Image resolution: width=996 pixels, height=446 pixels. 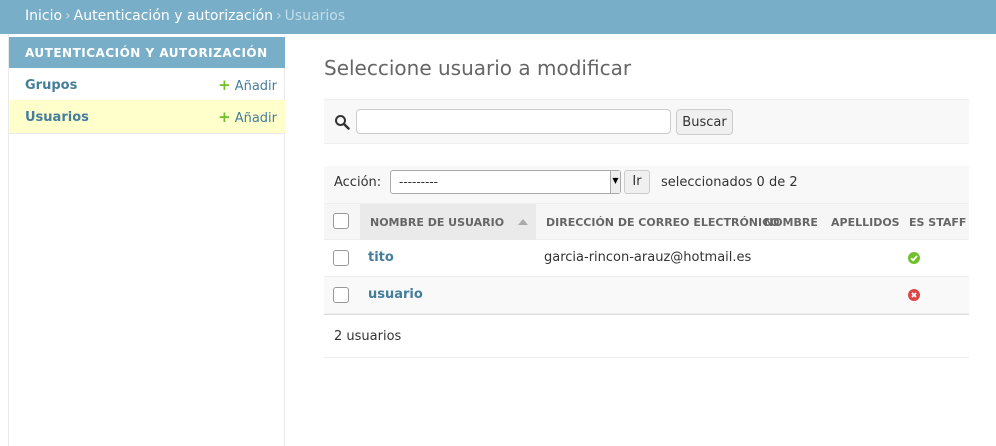 I want to click on sort-ascending-icon, so click(x=523, y=222).